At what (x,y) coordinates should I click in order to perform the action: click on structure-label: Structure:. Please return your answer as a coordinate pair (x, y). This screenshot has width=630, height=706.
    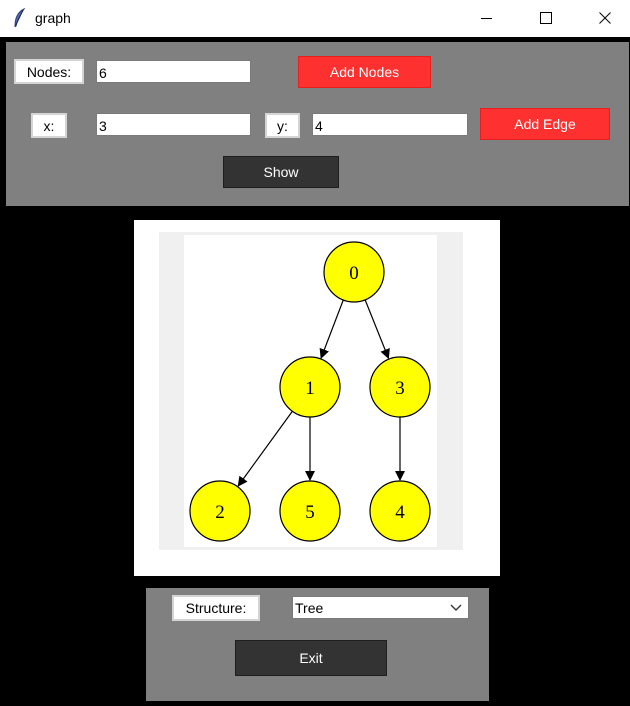
    Looking at the image, I should click on (216, 608).